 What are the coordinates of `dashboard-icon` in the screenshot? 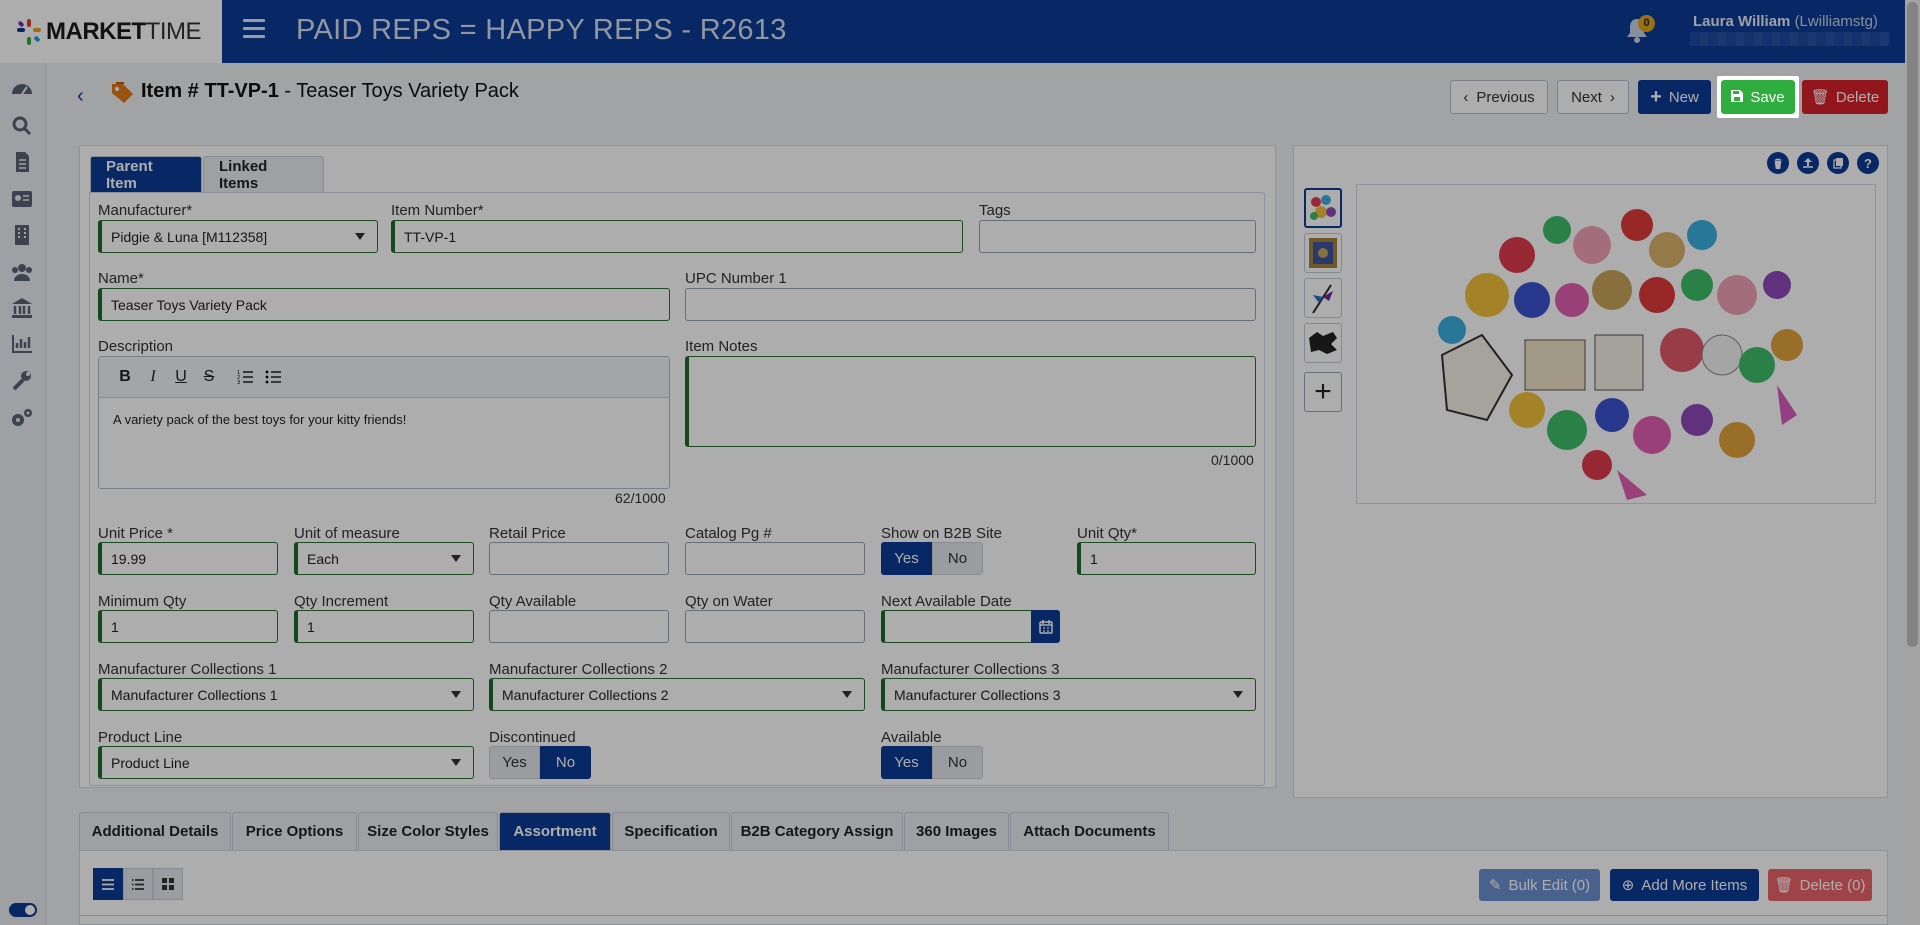 It's located at (22, 89).